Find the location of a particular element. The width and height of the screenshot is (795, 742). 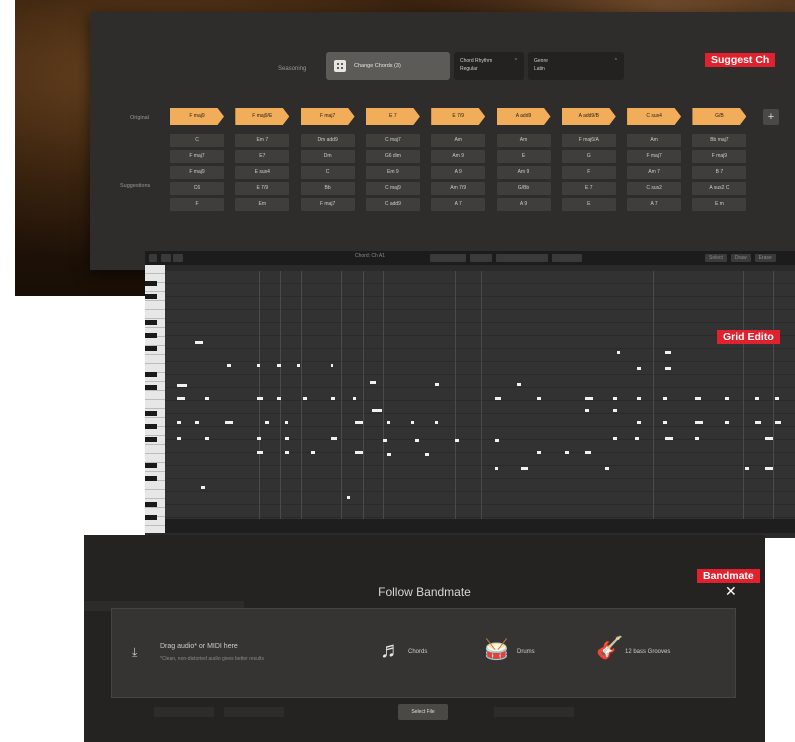

suggested-chord: E 7/9 is located at coordinates (262, 188).